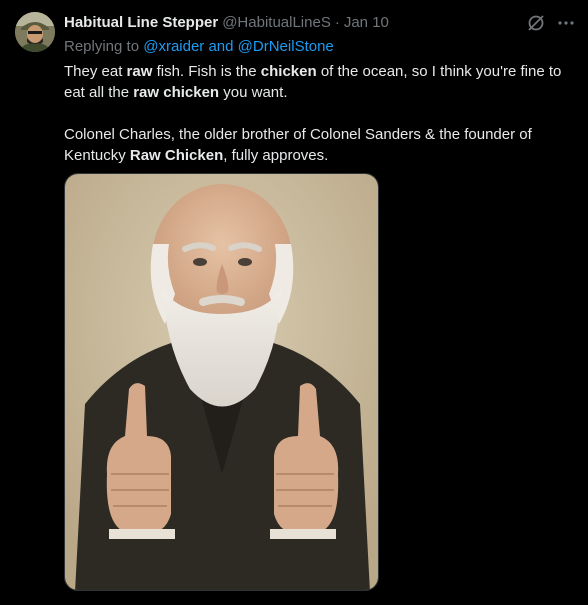 The image size is (588, 605). Describe the element at coordinates (104, 46) in the screenshot. I see `replying-to-label: Replying to` at that location.